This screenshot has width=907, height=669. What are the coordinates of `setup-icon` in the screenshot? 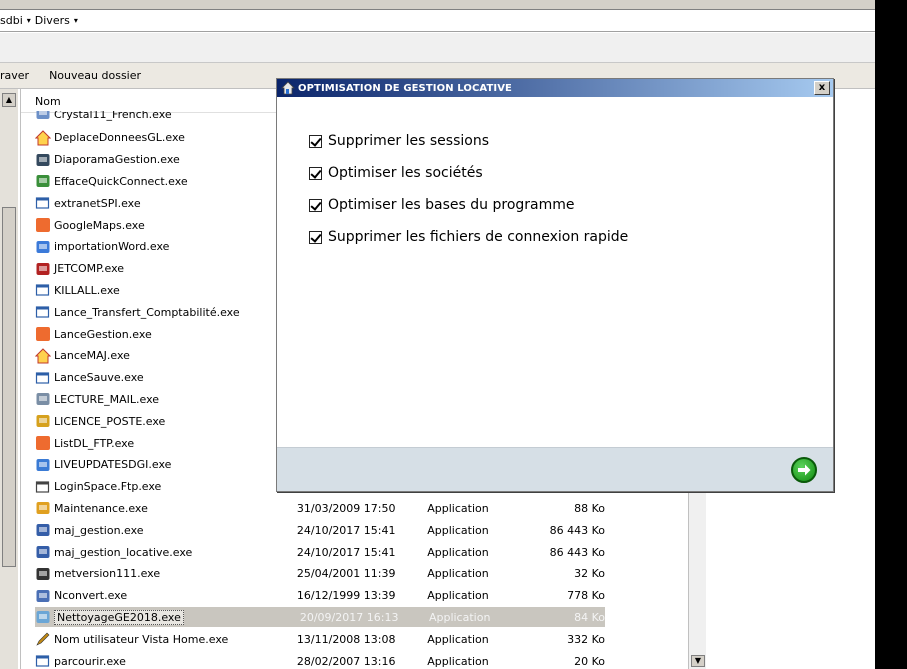 It's located at (43, 115).